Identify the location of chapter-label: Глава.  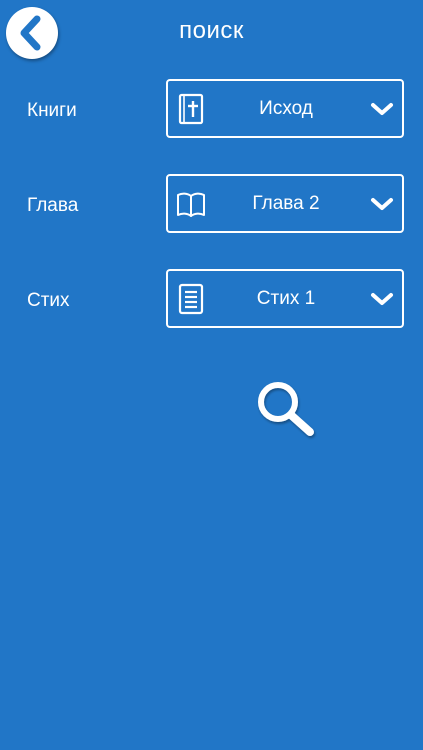
(53, 205).